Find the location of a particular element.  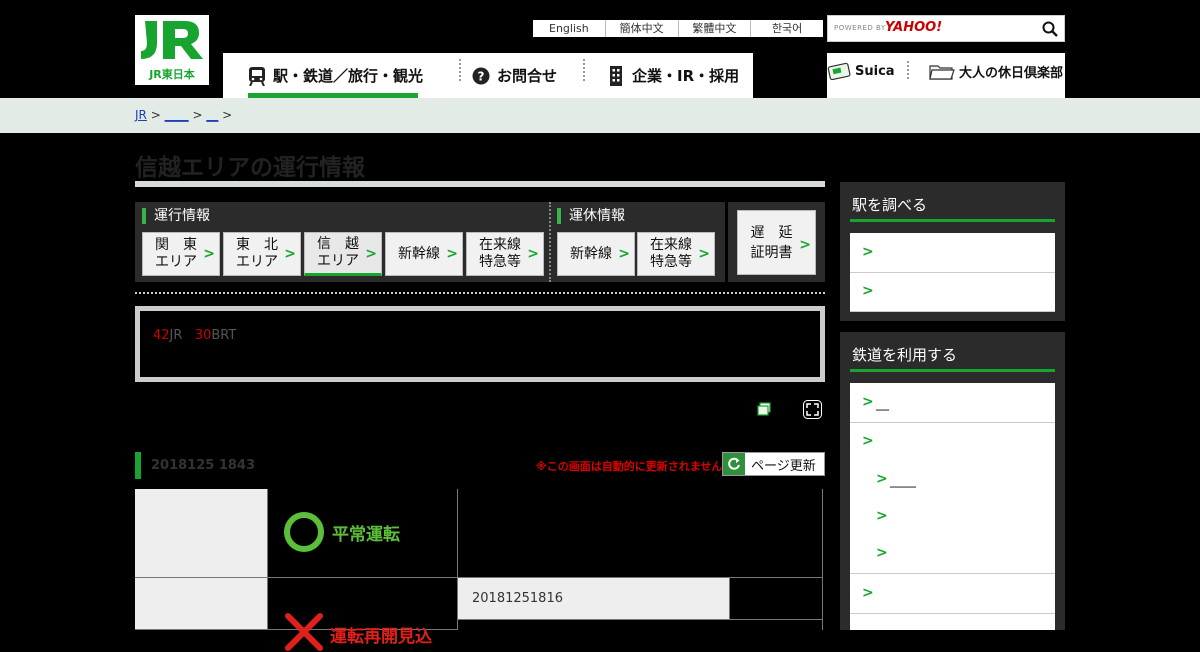

status-side-cell is located at coordinates (776, 599).